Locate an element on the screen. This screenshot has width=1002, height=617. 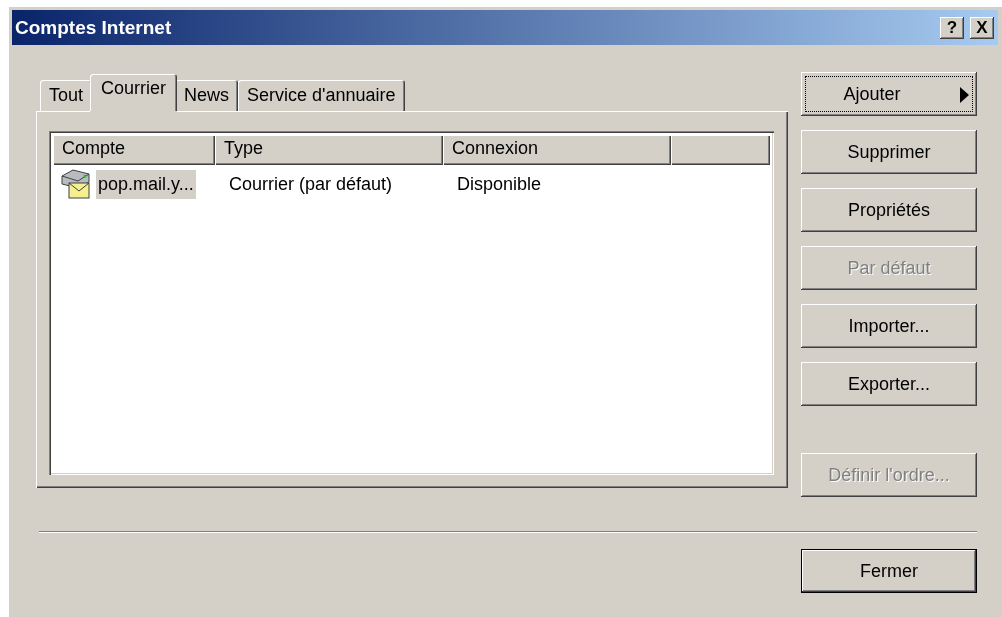
table-cell-text: Courrier (par défaut) is located at coordinates (311, 184).